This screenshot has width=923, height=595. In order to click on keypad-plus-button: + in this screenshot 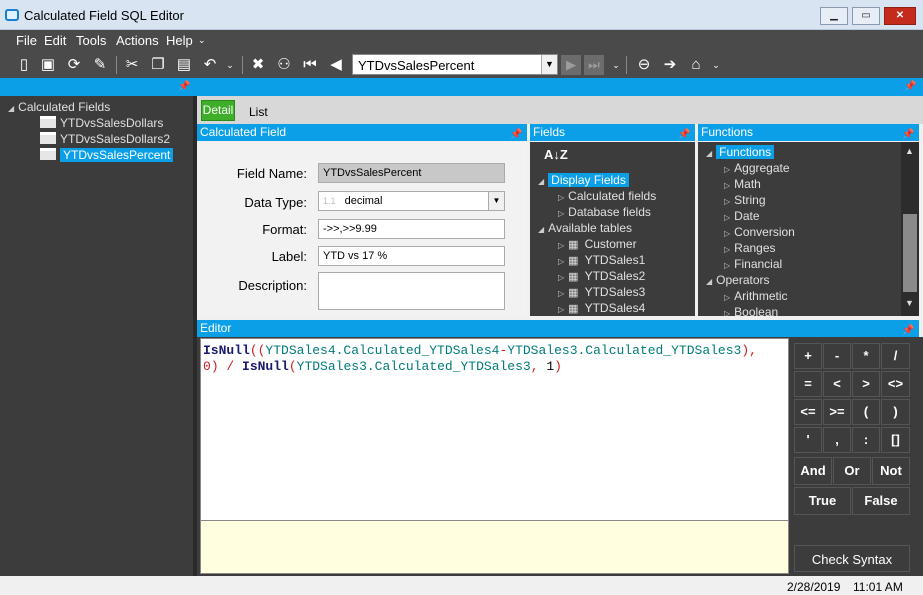, I will do `click(808, 356)`.